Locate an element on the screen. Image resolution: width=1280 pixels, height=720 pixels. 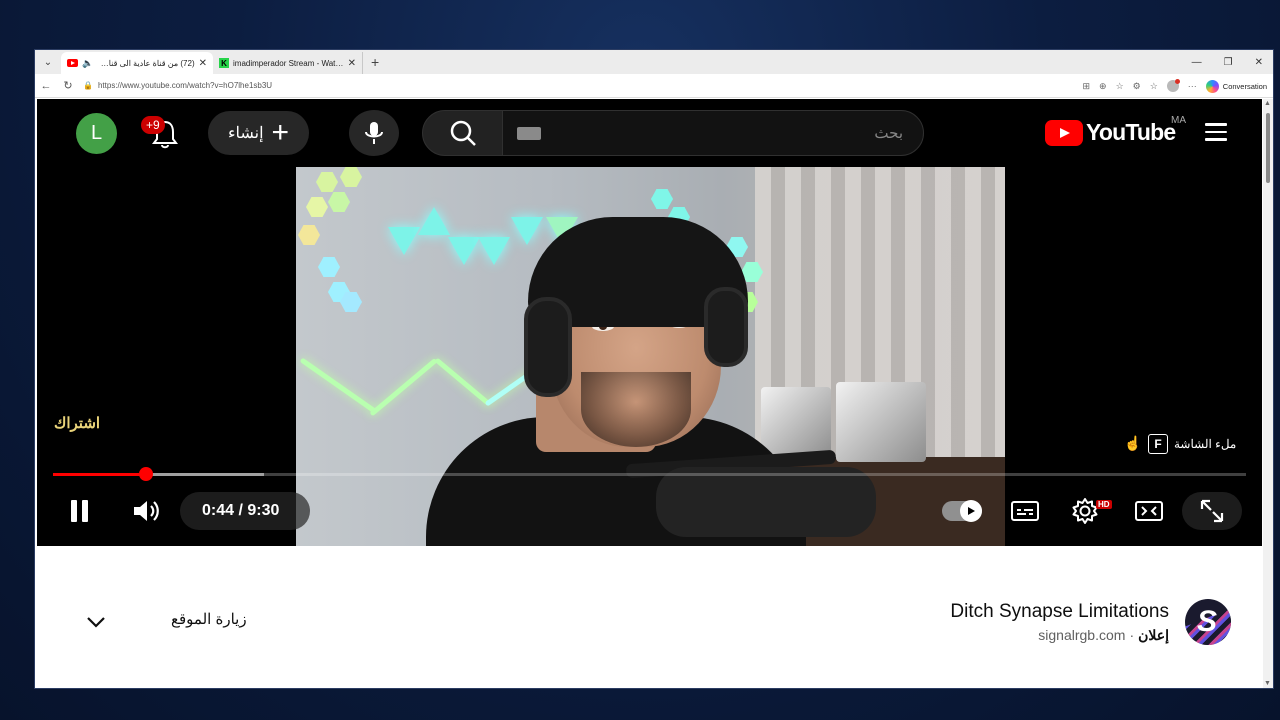
account-avatar: L is located at coordinates (96, 133).